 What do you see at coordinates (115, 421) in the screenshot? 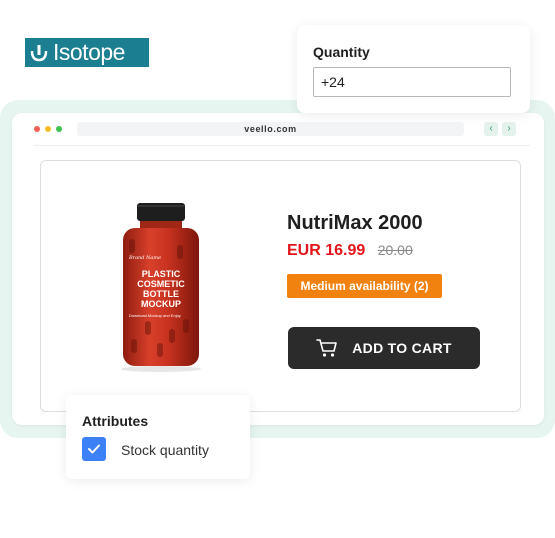
I see `attributes-title: Attributes` at bounding box center [115, 421].